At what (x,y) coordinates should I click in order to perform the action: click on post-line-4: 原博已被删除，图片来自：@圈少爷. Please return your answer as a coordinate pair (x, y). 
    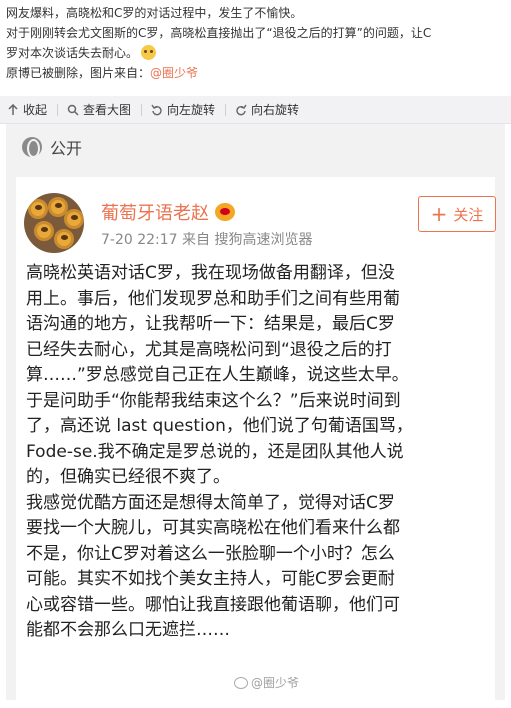
    Looking at the image, I should click on (256, 73).